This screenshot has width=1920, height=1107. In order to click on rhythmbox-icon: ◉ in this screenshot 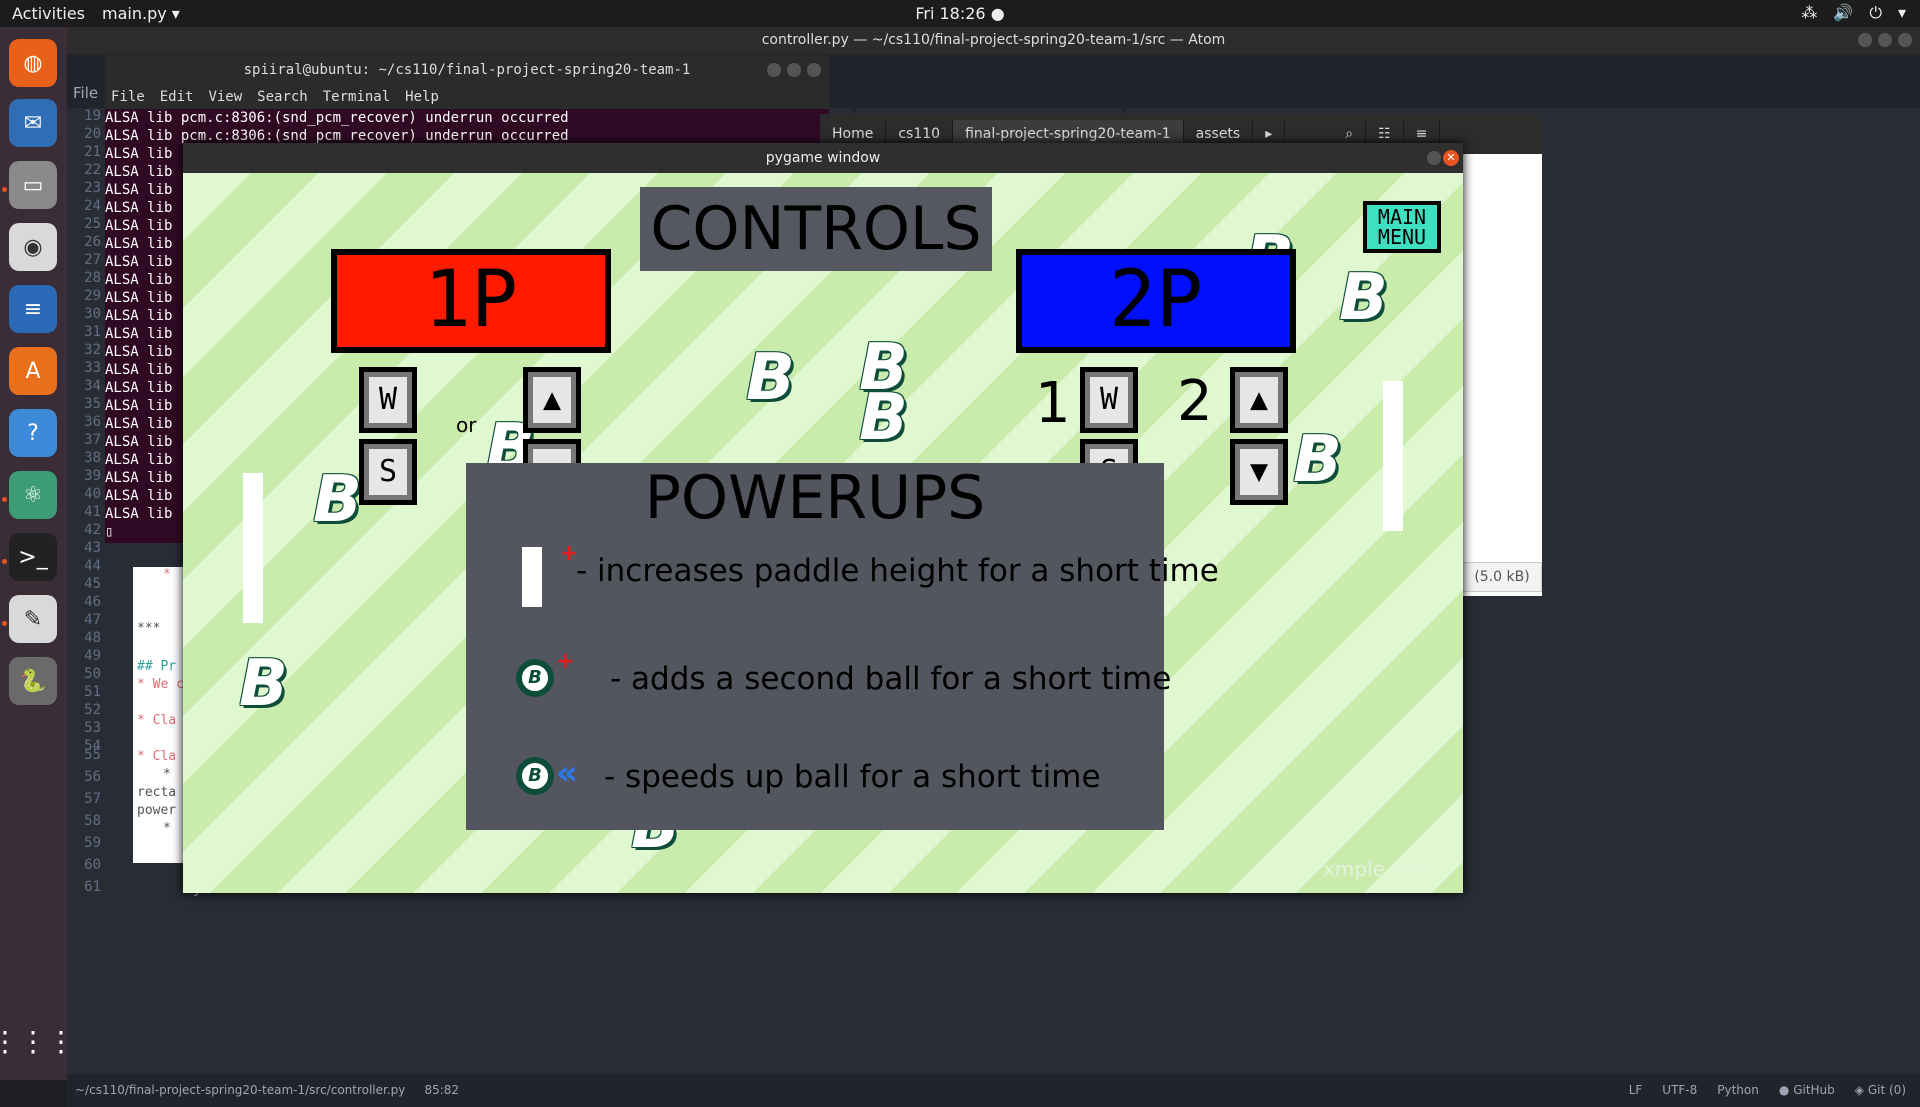, I will do `click(33, 247)`.